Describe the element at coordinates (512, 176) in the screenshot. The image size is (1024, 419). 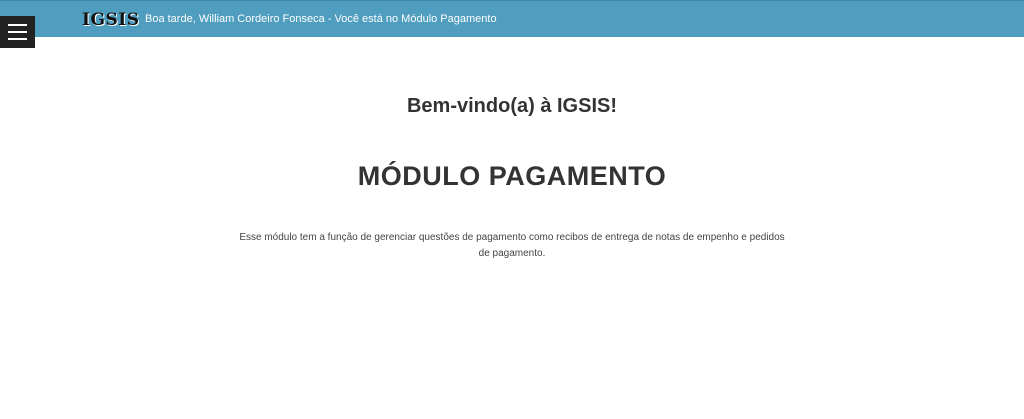
I see `module-title: MÓDULO PAGAMENTO` at that location.